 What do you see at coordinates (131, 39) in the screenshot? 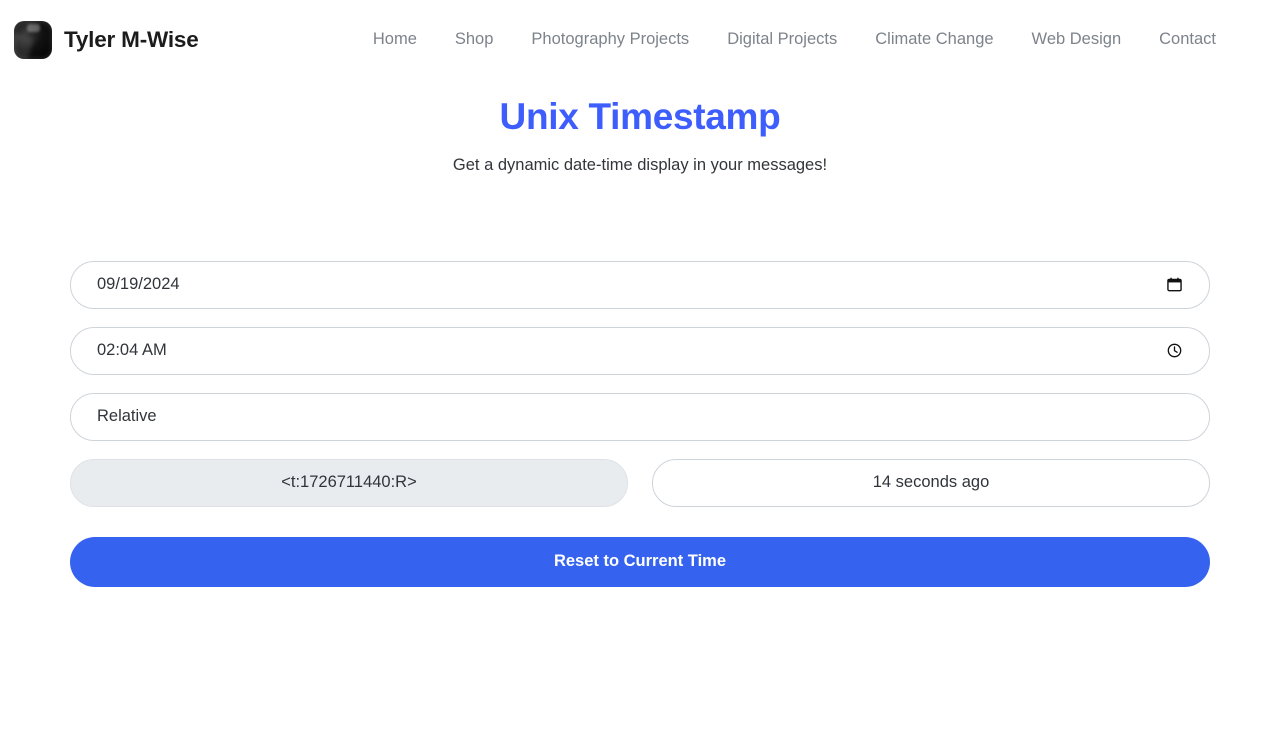
I see `brand-name: Tyler M-Wise` at bounding box center [131, 39].